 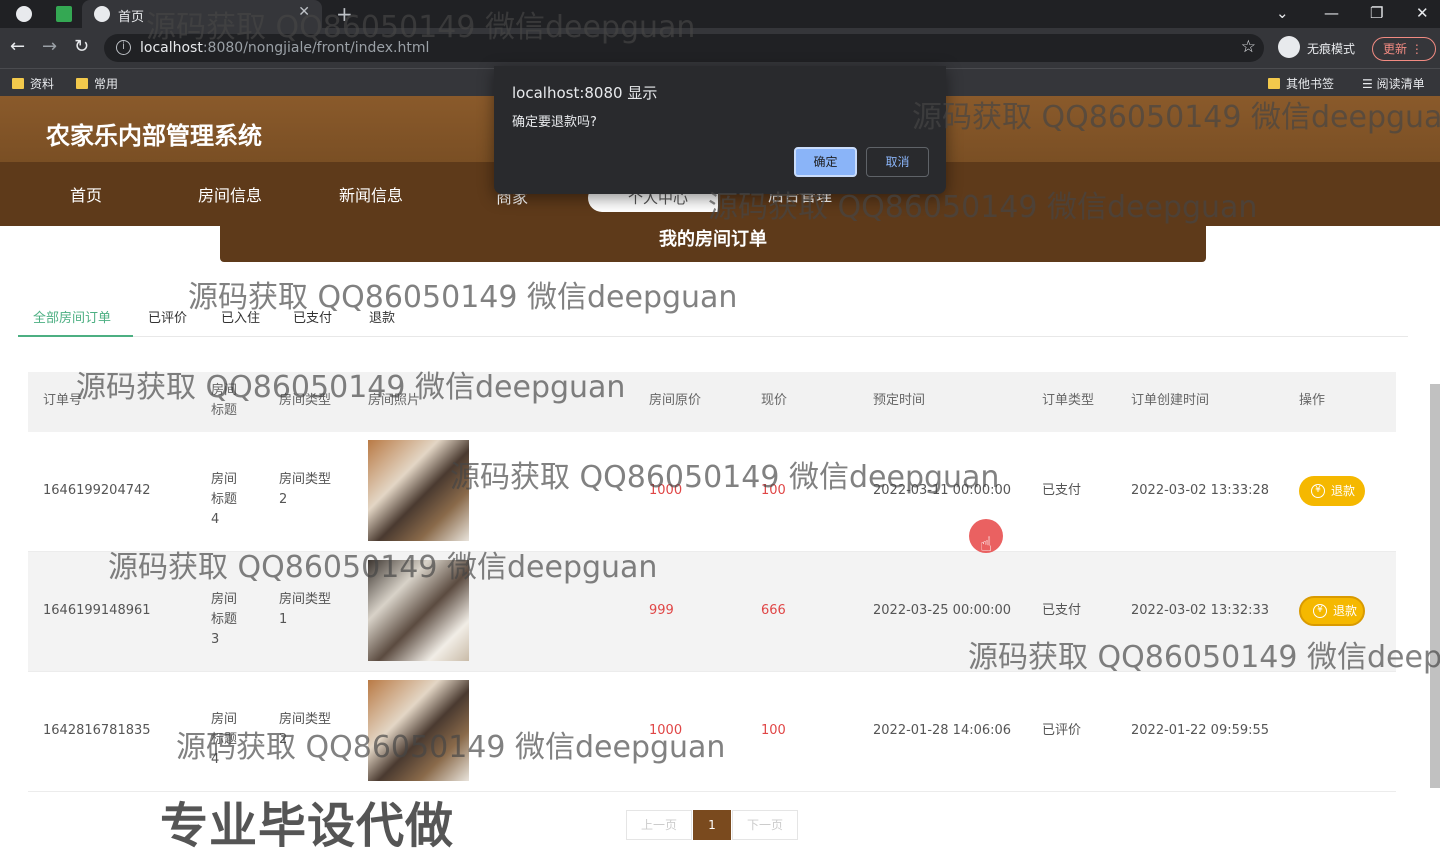 What do you see at coordinates (240, 316) in the screenshot?
I see `tab-checked-in: 已入住` at bounding box center [240, 316].